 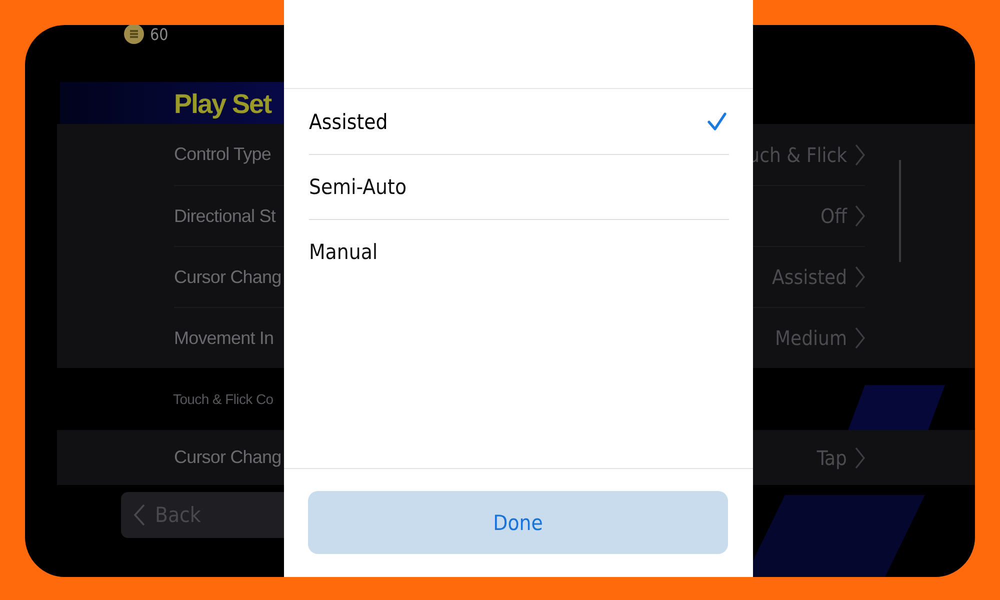 What do you see at coordinates (223, 104) in the screenshot?
I see `page-title: Play Set` at bounding box center [223, 104].